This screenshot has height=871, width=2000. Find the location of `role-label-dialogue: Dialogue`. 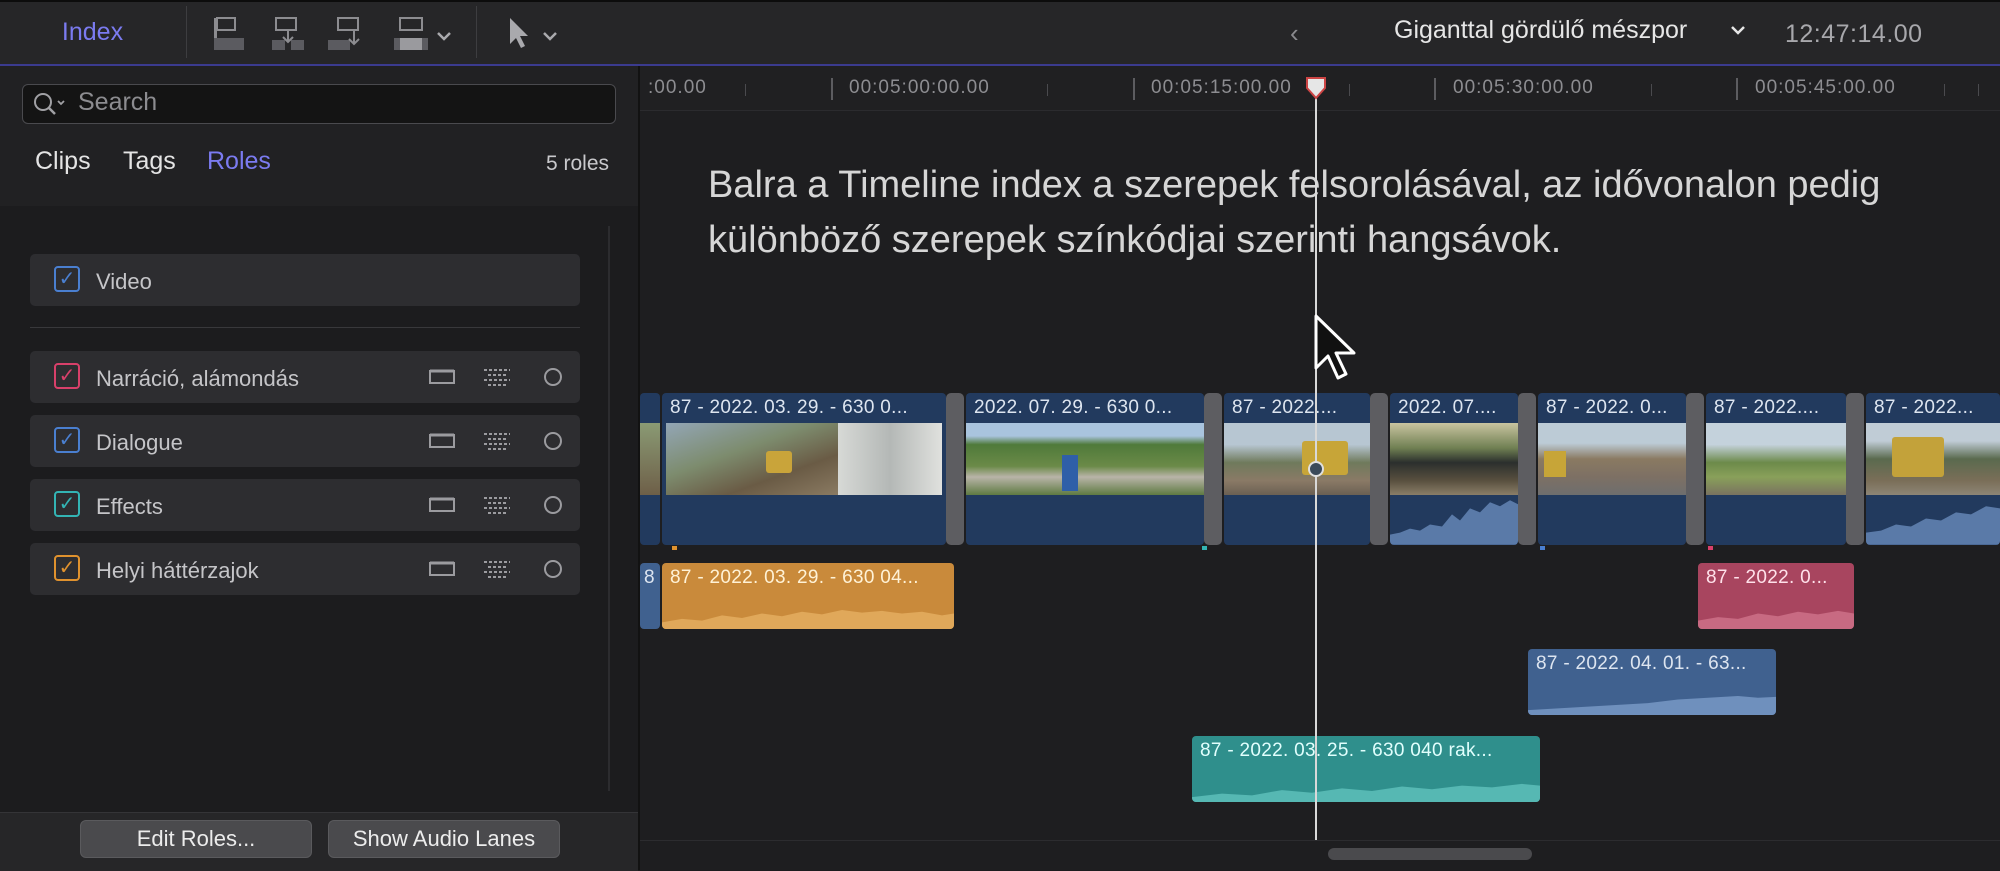

role-label-dialogue: Dialogue is located at coordinates (139, 442).